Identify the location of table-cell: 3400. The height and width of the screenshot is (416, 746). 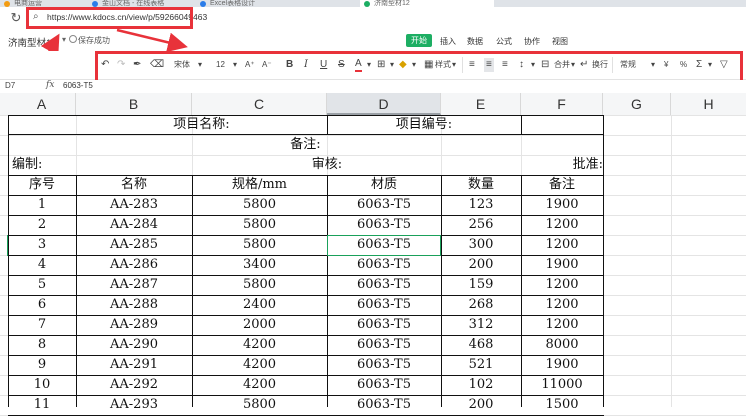
(259, 265).